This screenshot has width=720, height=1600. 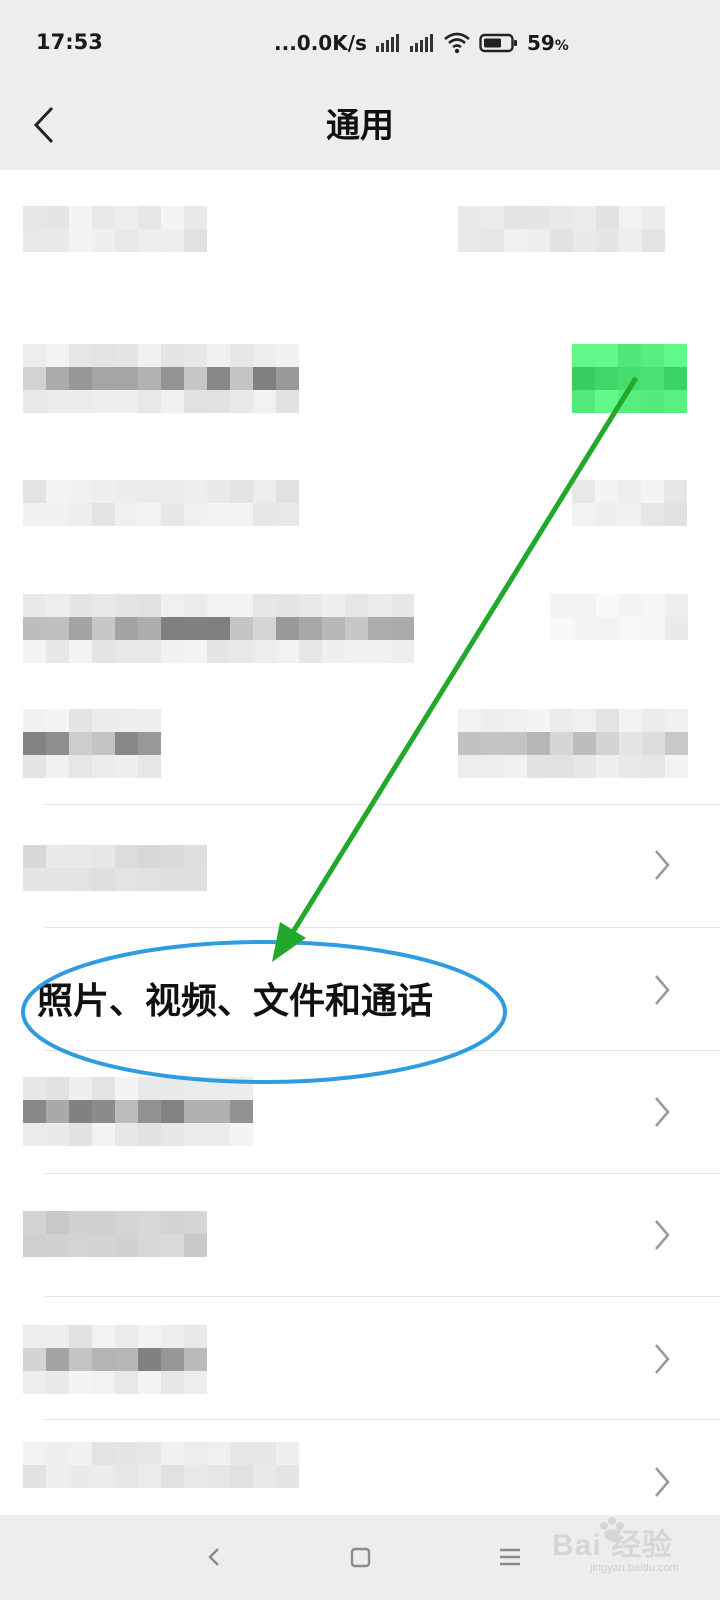 I want to click on watermark-url: jingyan.baidu.com, so click(x=634, y=1568).